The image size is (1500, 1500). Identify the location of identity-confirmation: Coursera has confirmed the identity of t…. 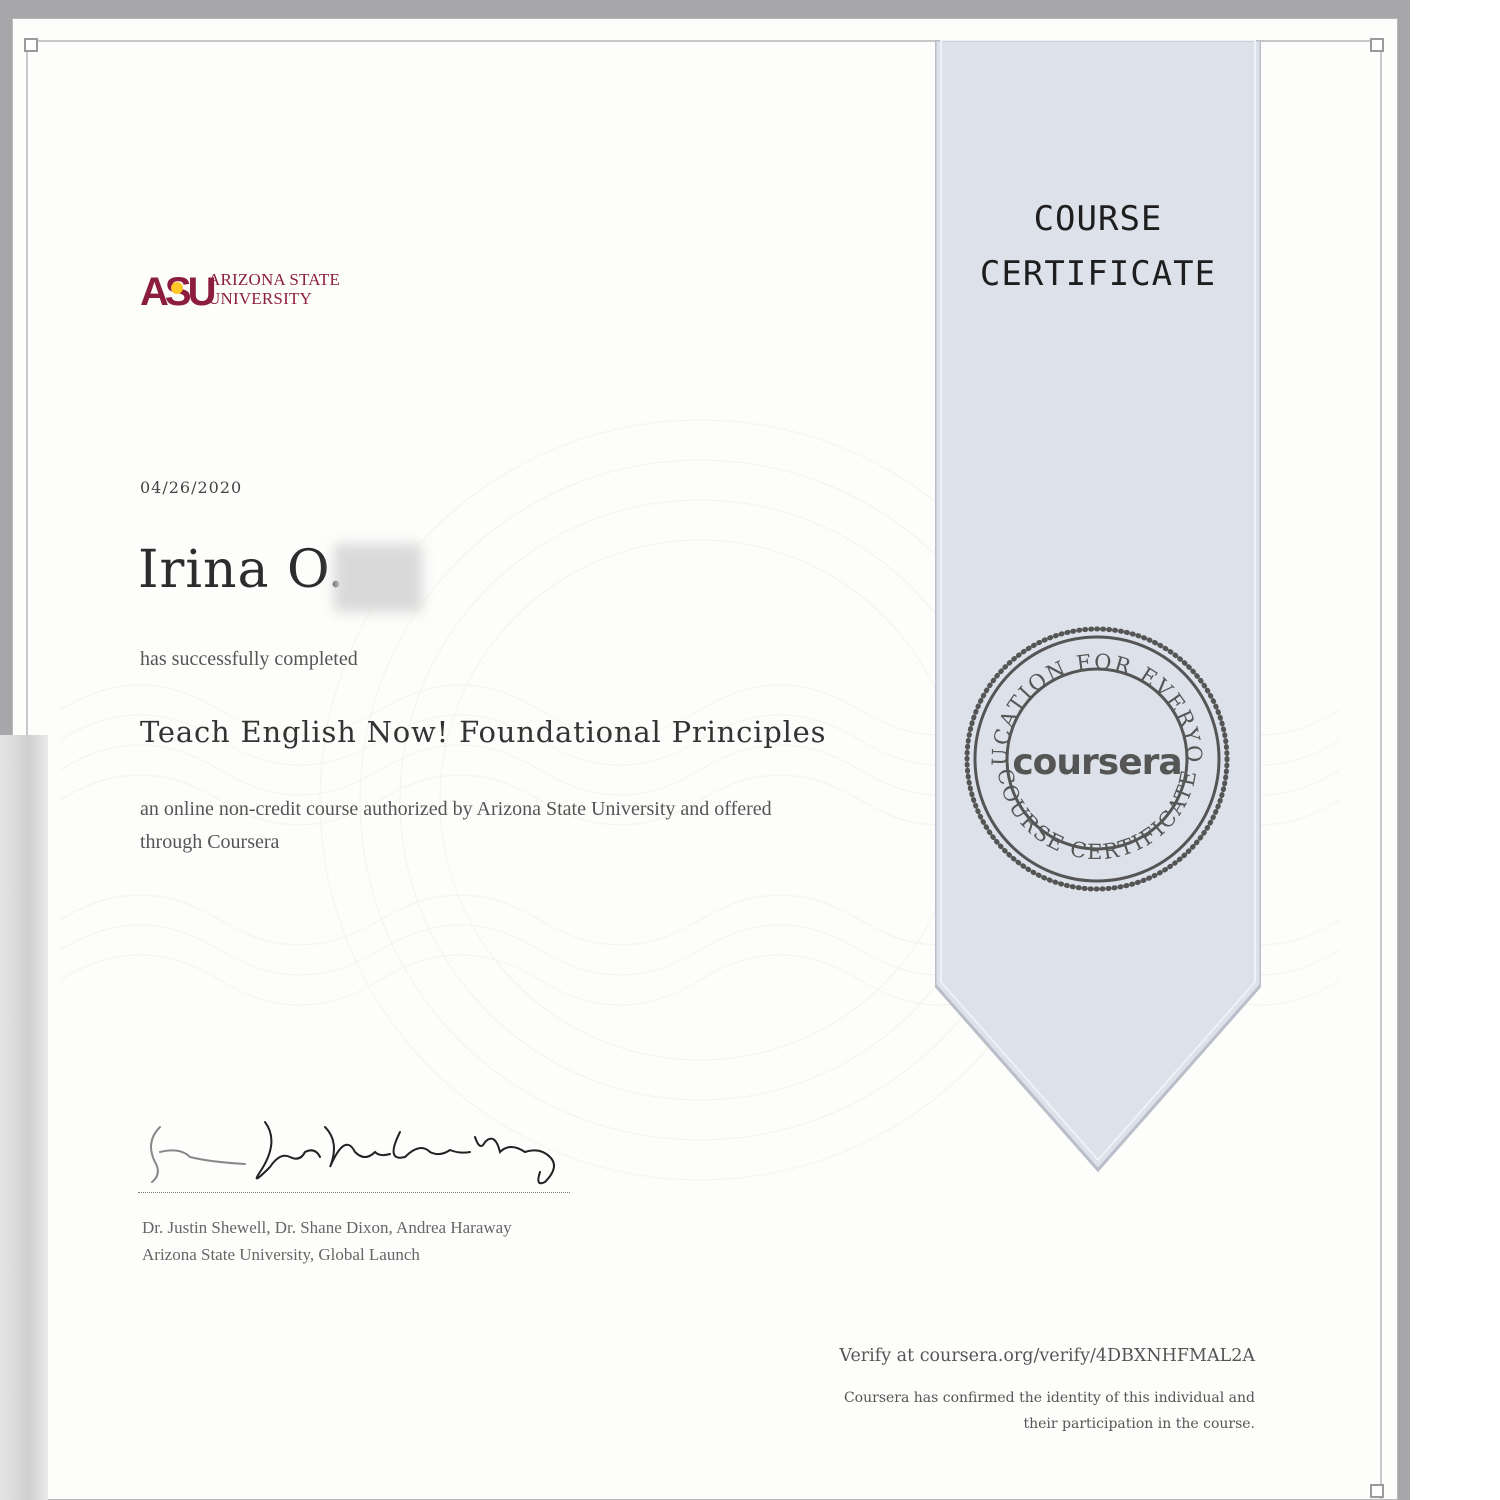
(1040, 1411).